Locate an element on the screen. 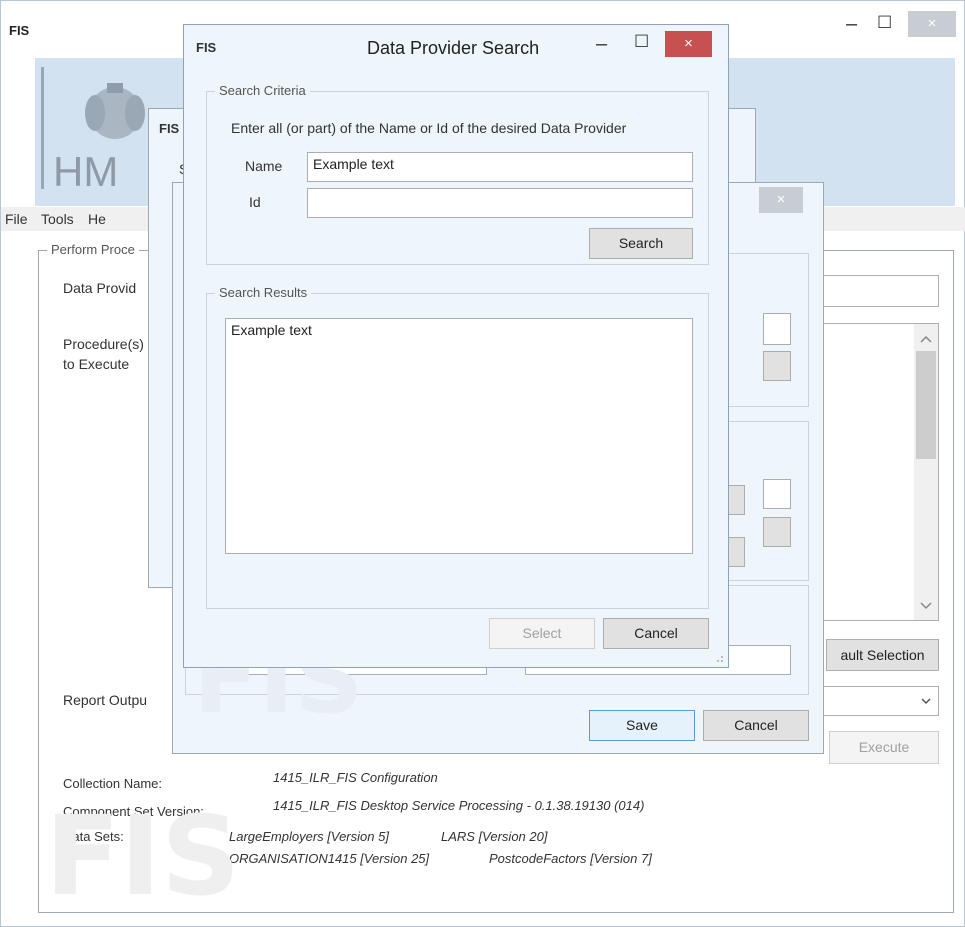  menu-tools: Tools is located at coordinates (57, 219).